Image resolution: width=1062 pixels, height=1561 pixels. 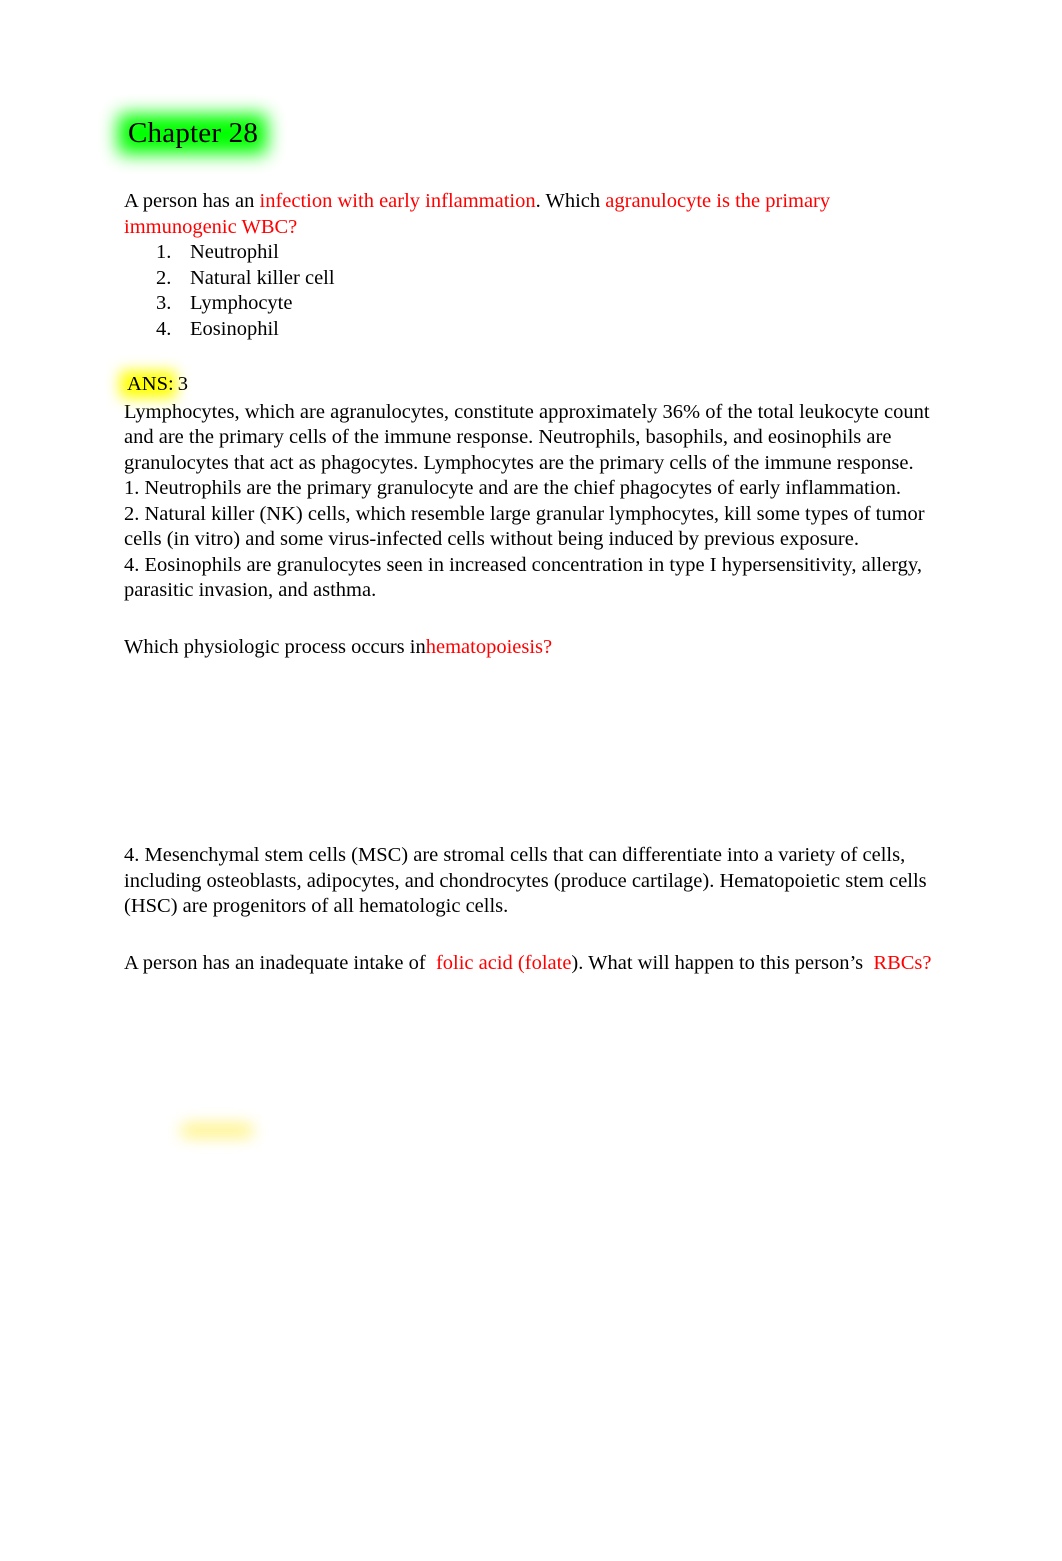 What do you see at coordinates (720, 962) in the screenshot?
I see `question-3-middle: ). What will happen to this person’s` at bounding box center [720, 962].